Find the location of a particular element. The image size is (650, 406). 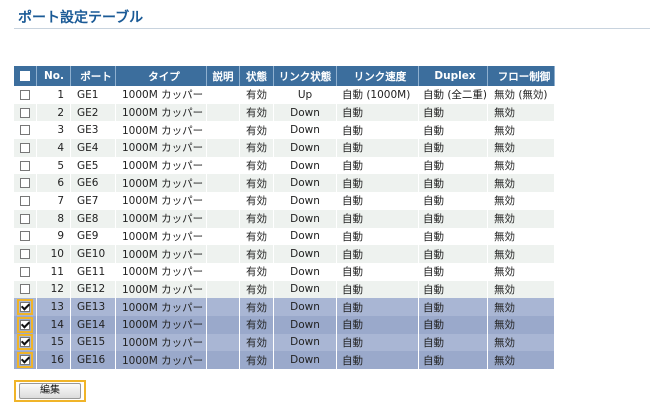

table-row: 9 GE9 1000M カッパー 有効 Down 自動 自動 無効 is located at coordinates (332, 236).